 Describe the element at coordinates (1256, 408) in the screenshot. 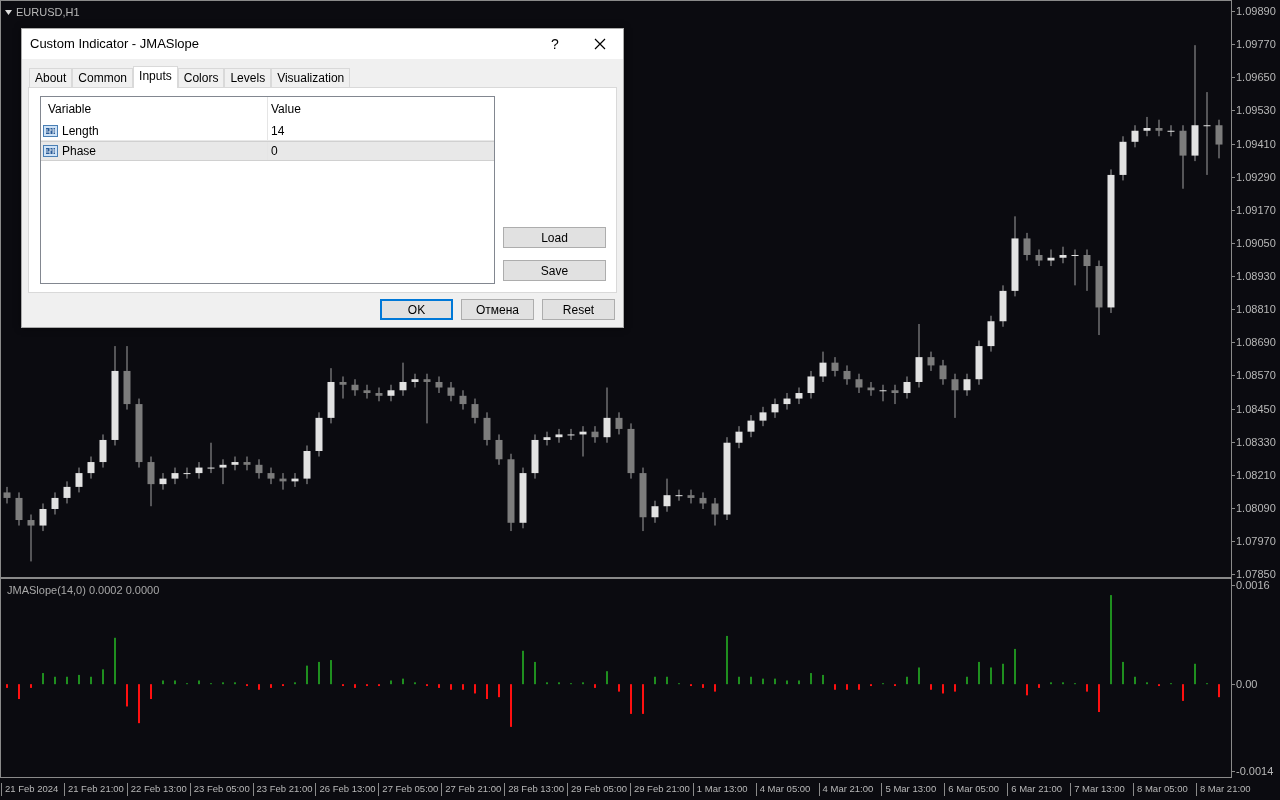

I see `price-label: 1.08450` at that location.